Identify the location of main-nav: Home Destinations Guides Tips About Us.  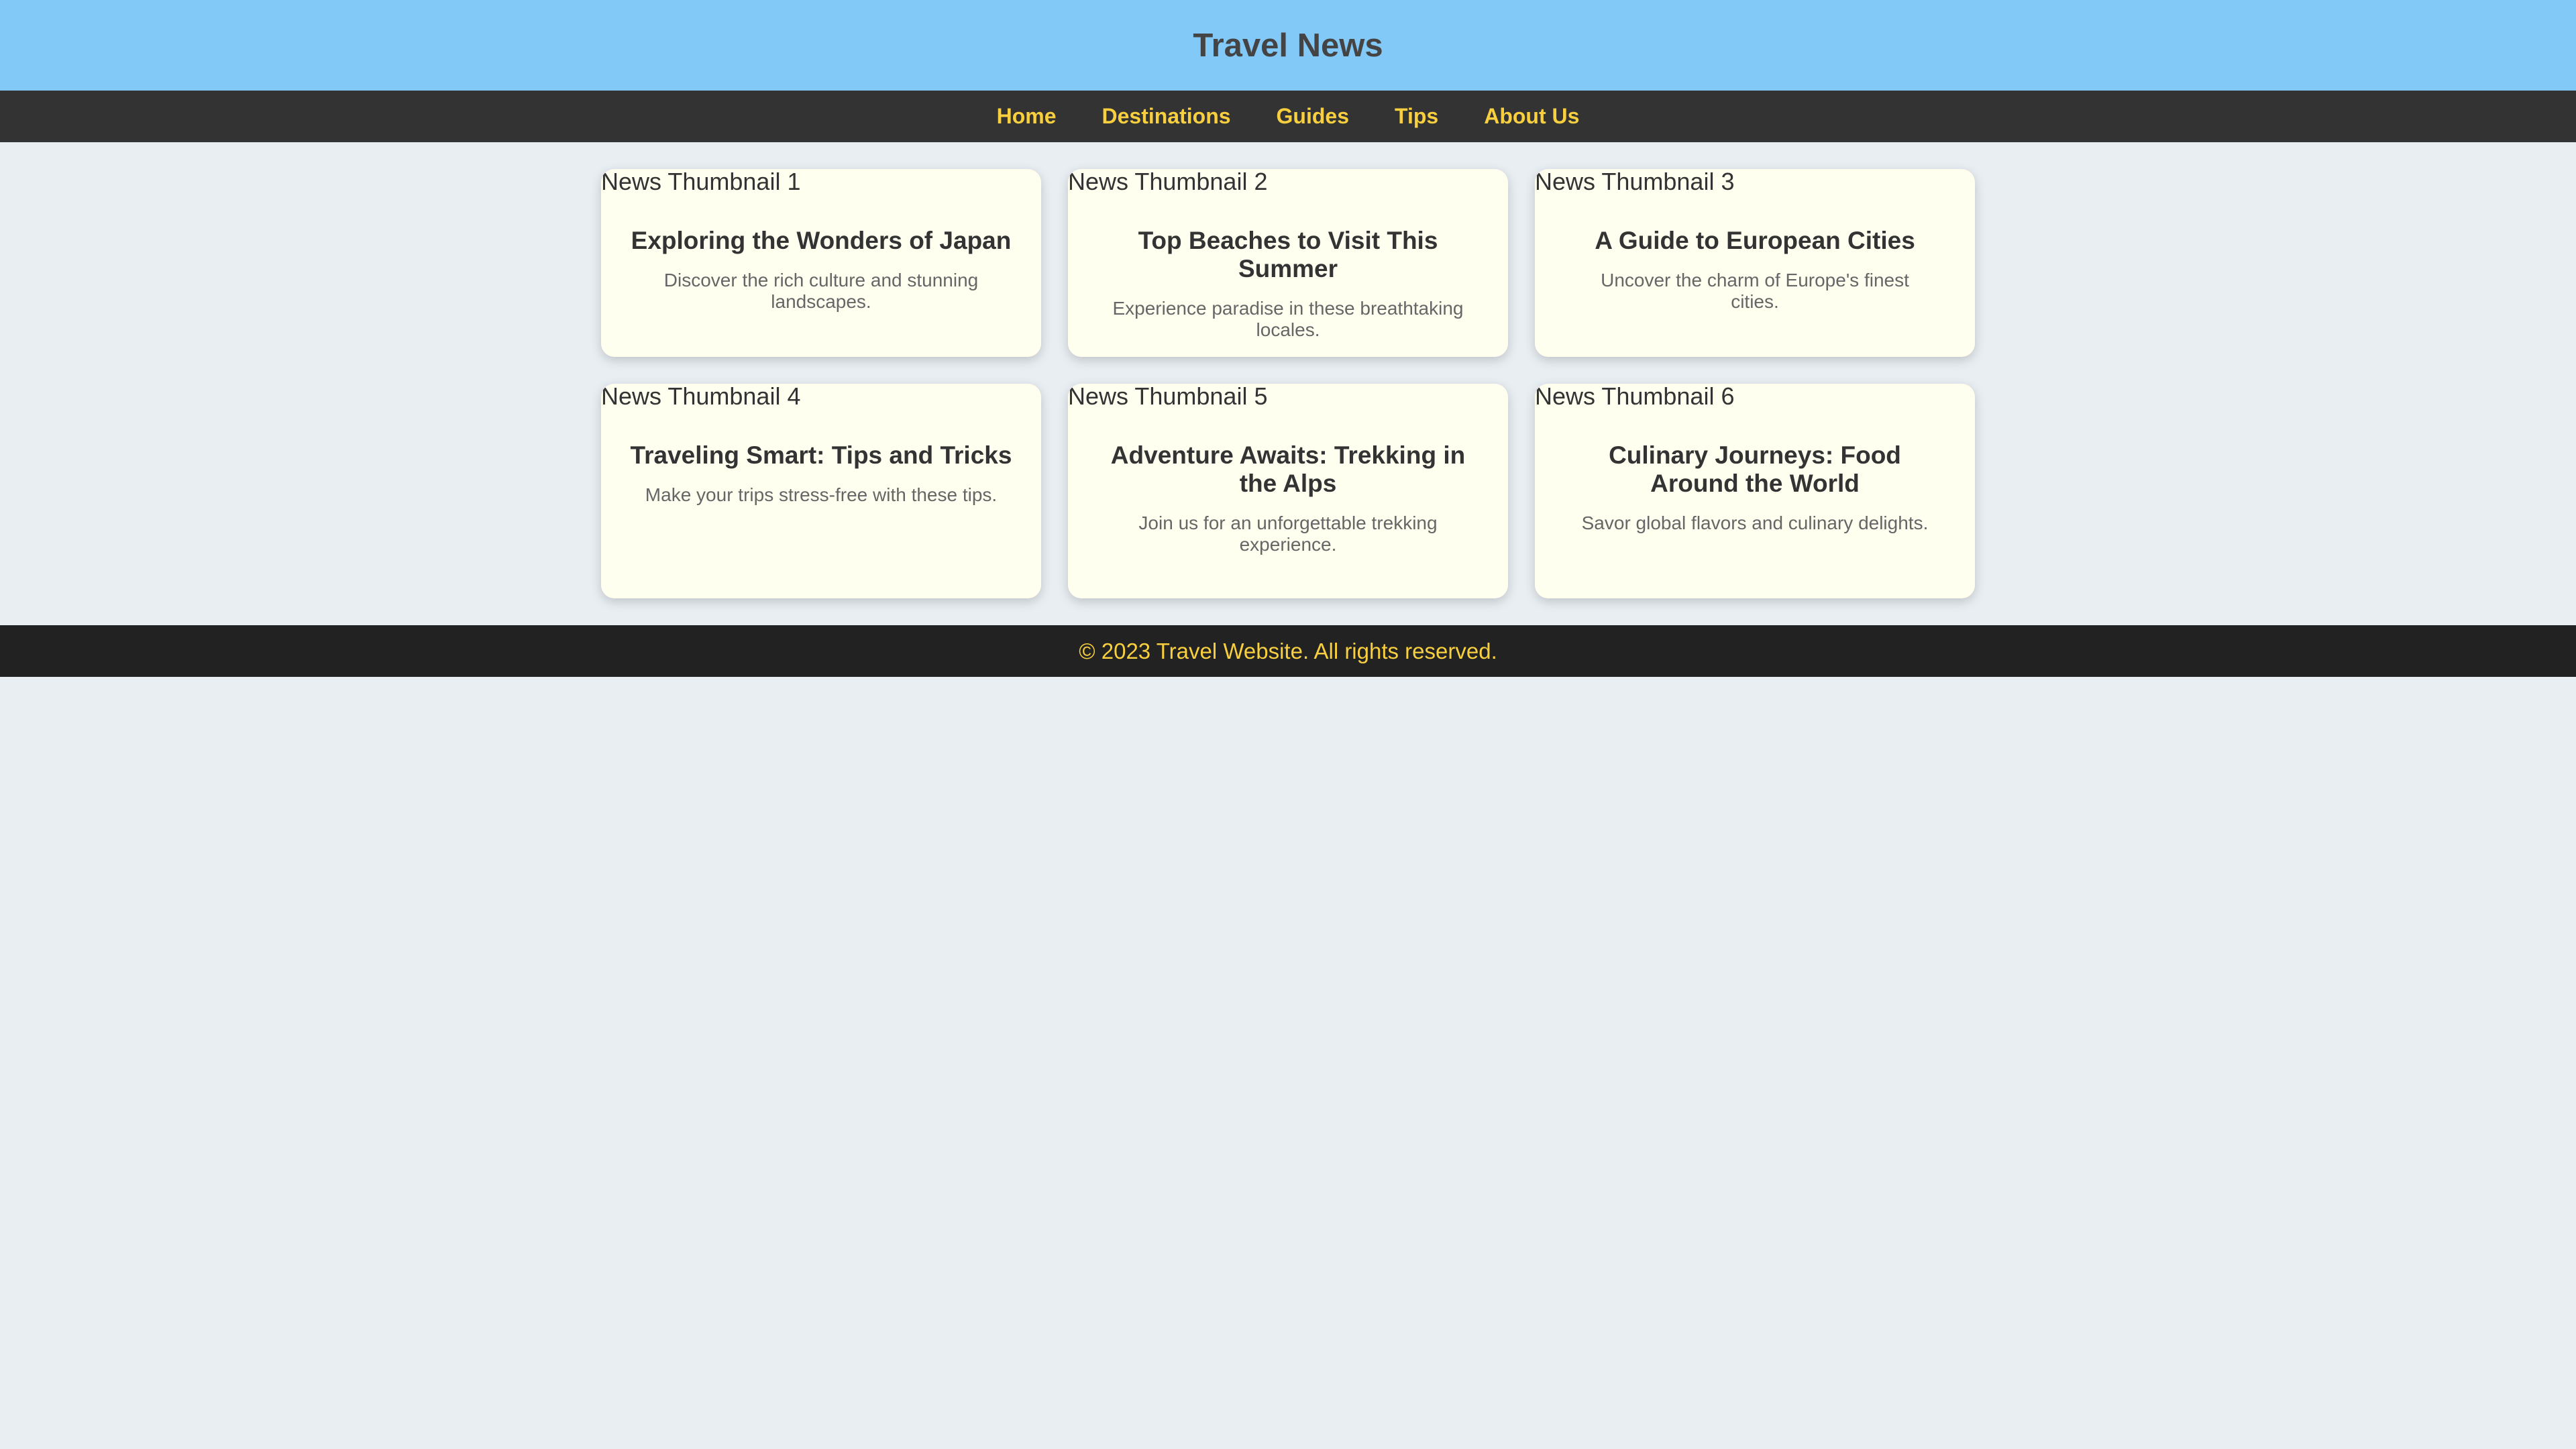
(1288, 116).